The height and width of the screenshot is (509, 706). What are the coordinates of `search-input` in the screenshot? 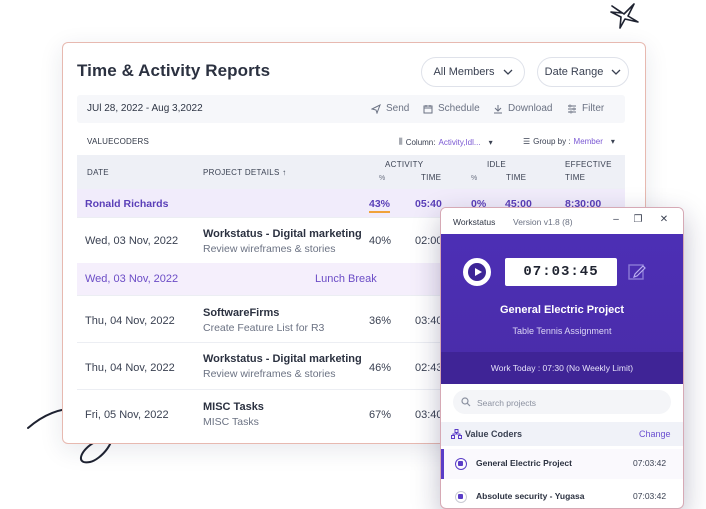 It's located at (567, 403).